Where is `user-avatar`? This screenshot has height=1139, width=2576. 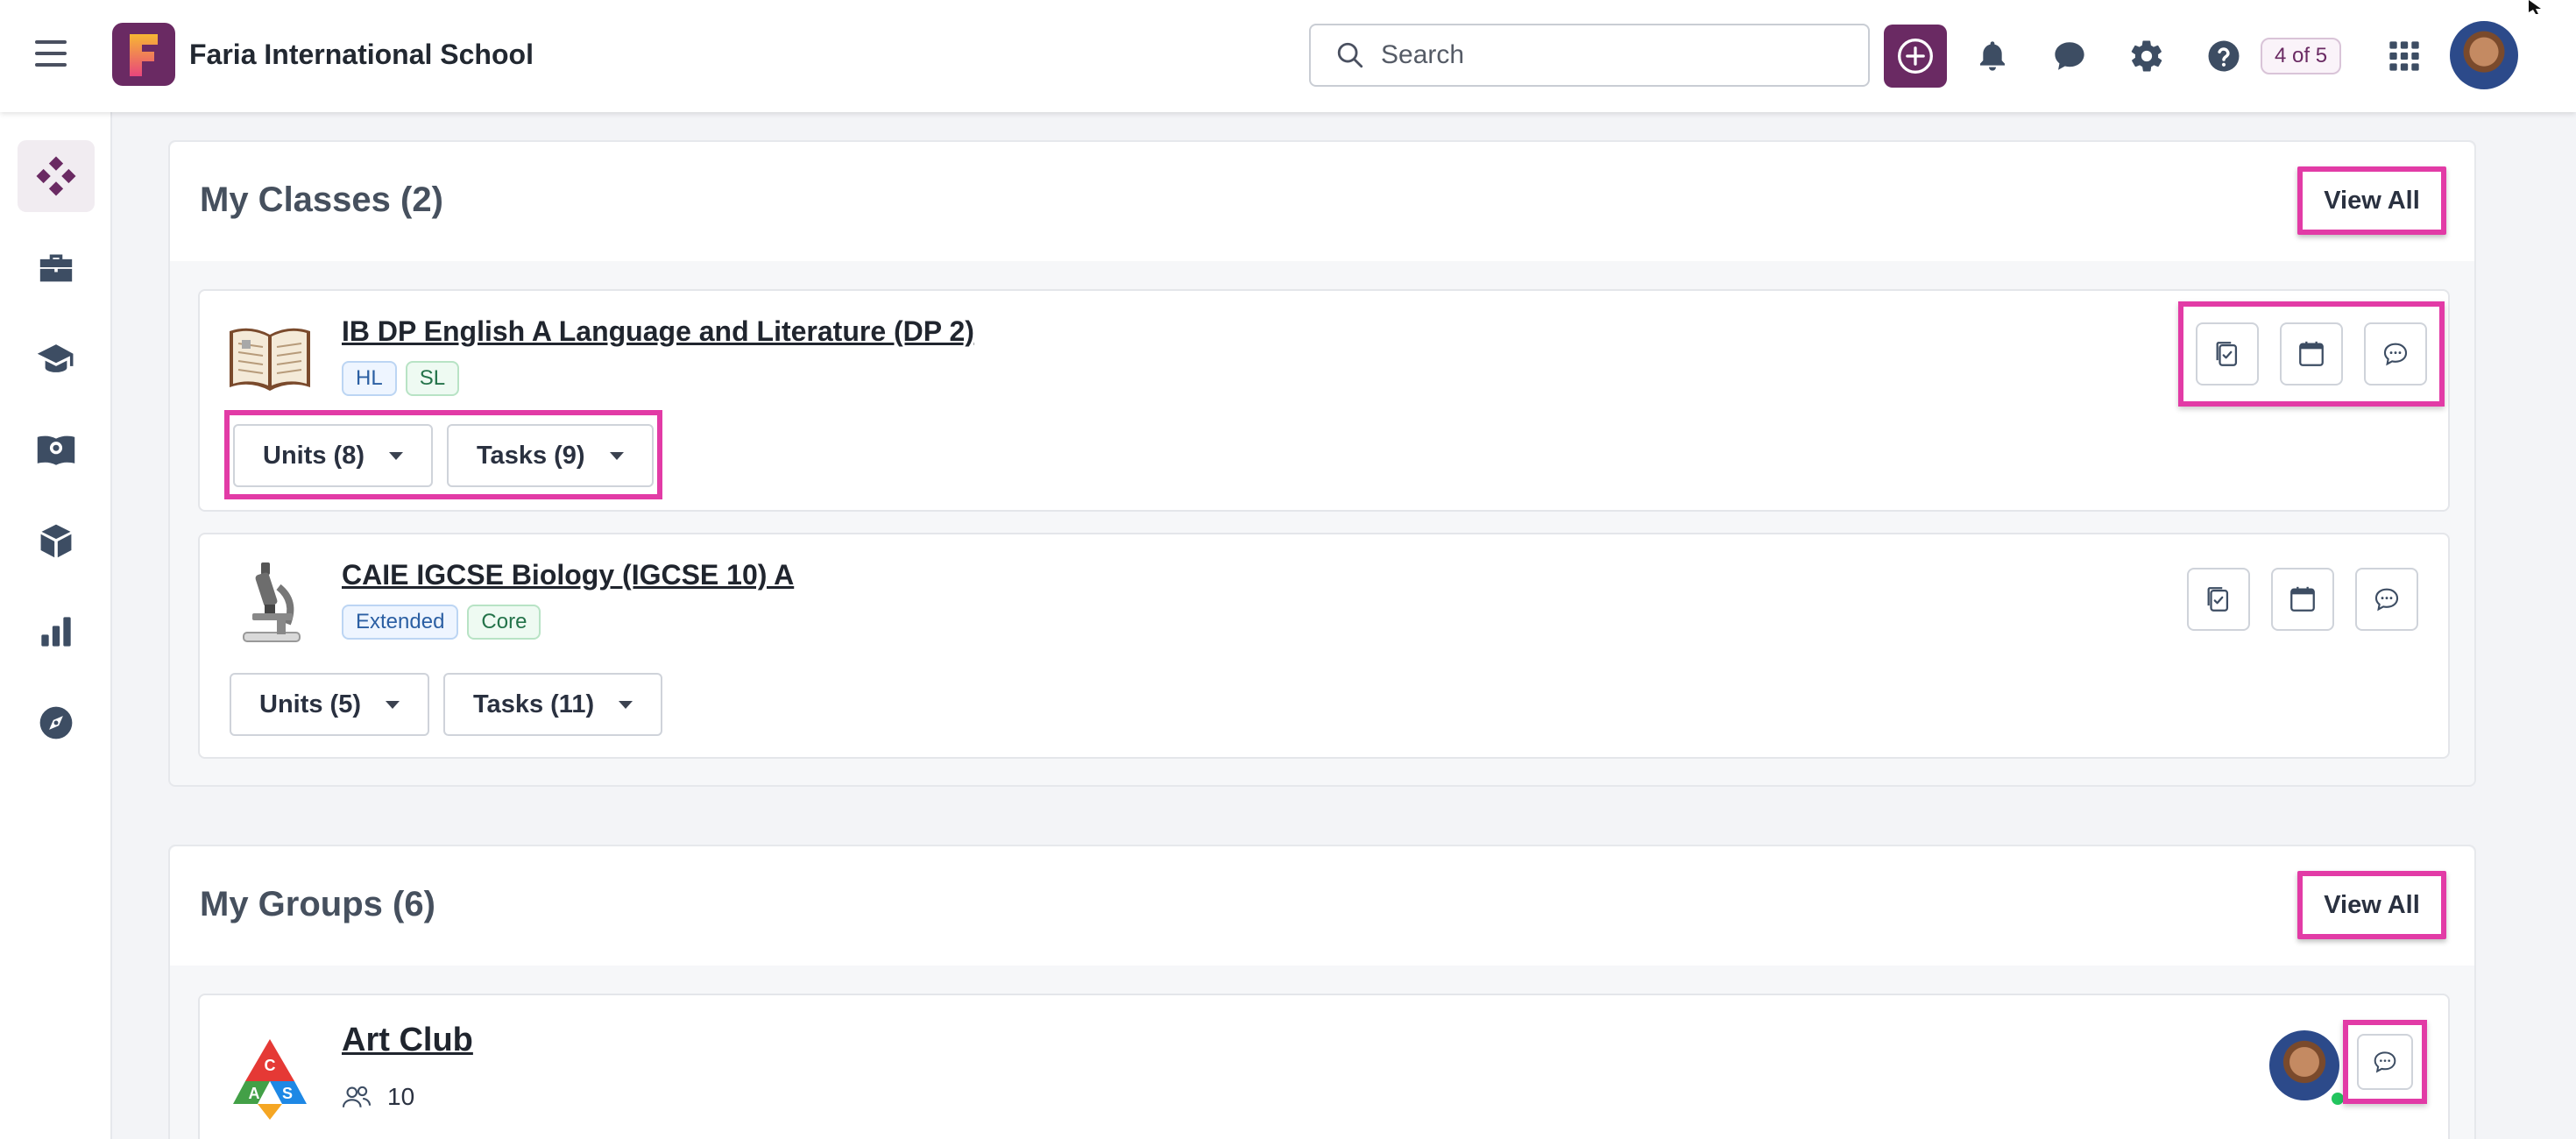 user-avatar is located at coordinates (2484, 55).